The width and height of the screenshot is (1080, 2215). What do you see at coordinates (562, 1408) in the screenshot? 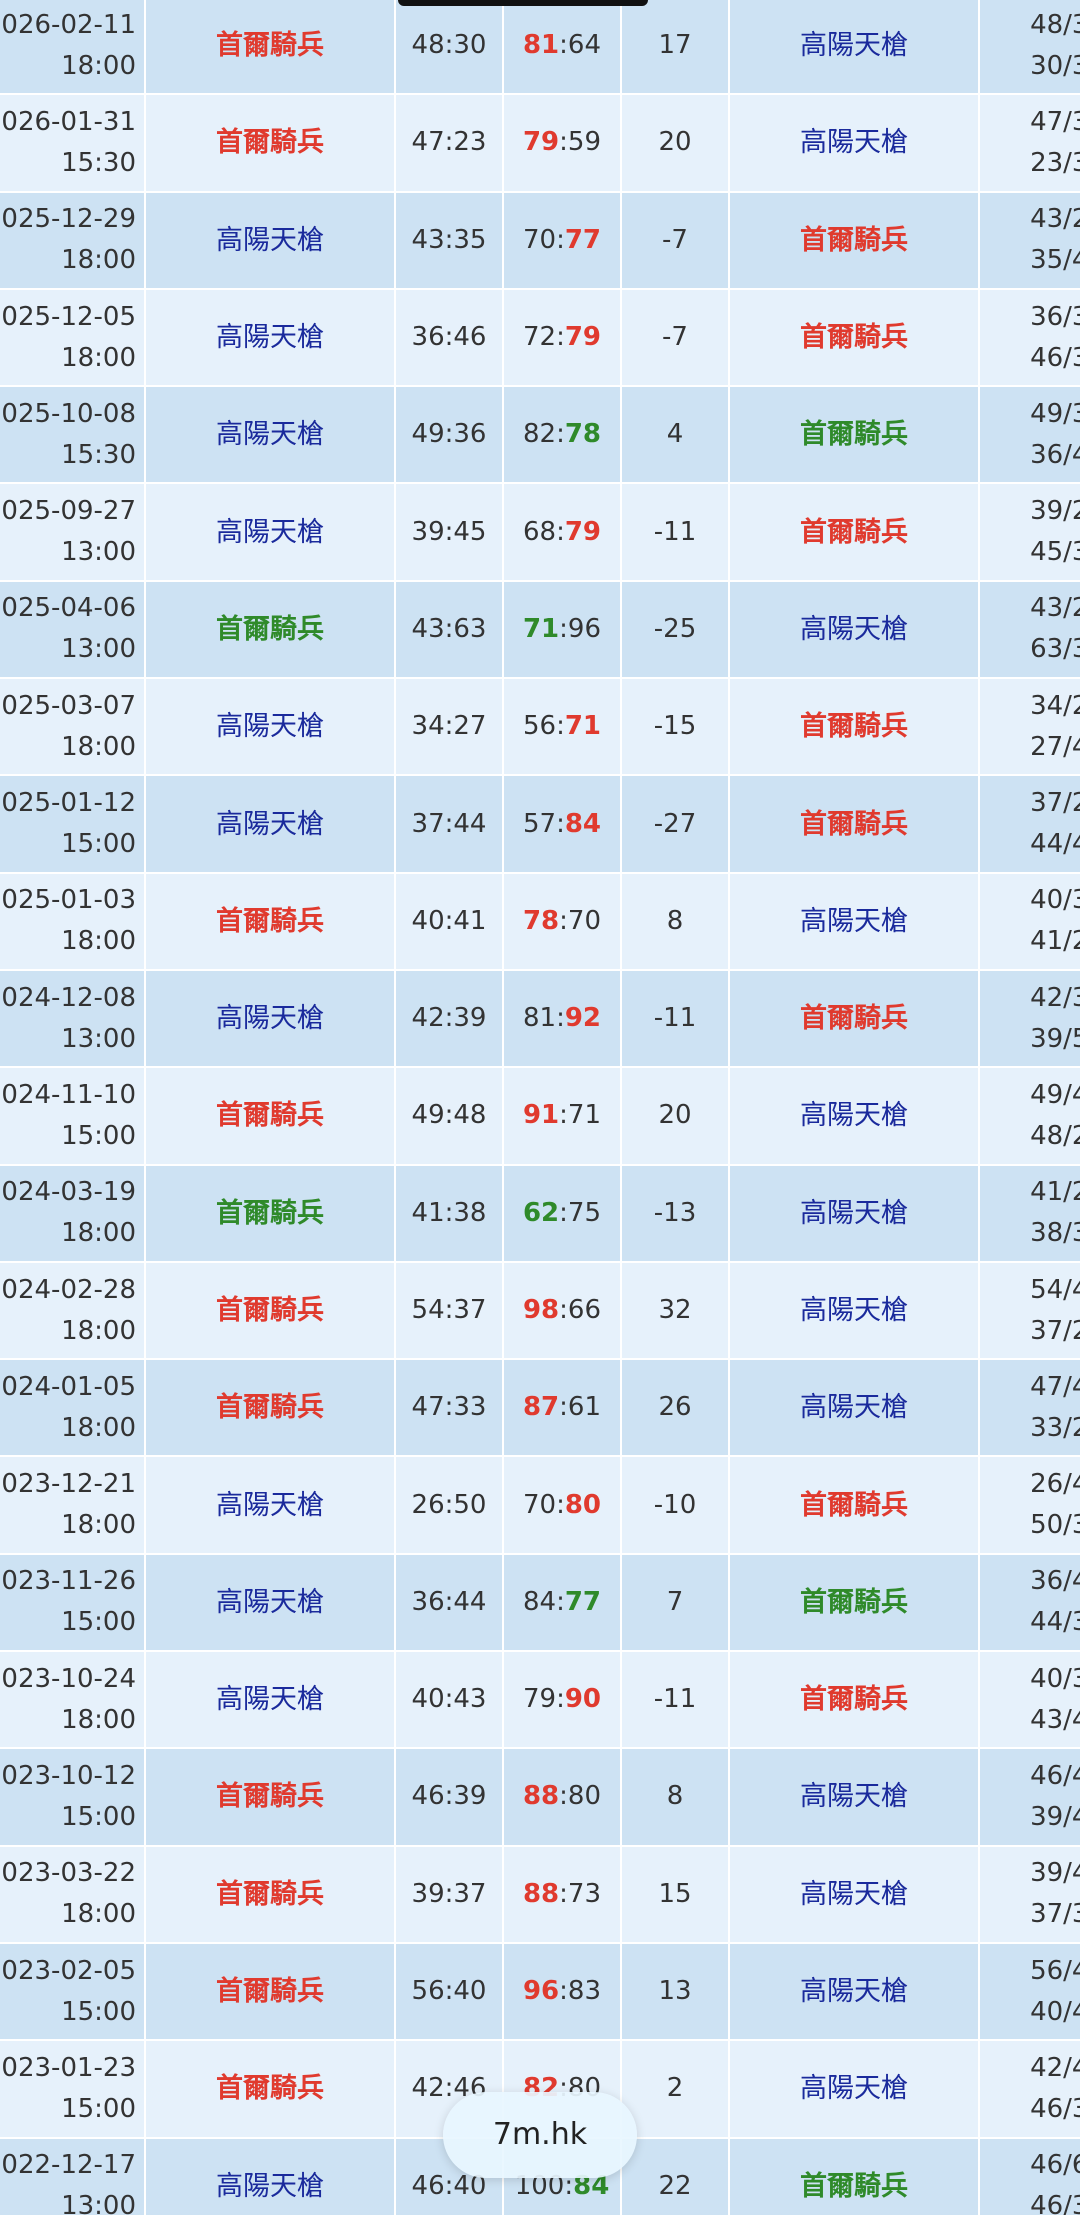
I see `fulltime-score-cell: 87:61` at bounding box center [562, 1408].